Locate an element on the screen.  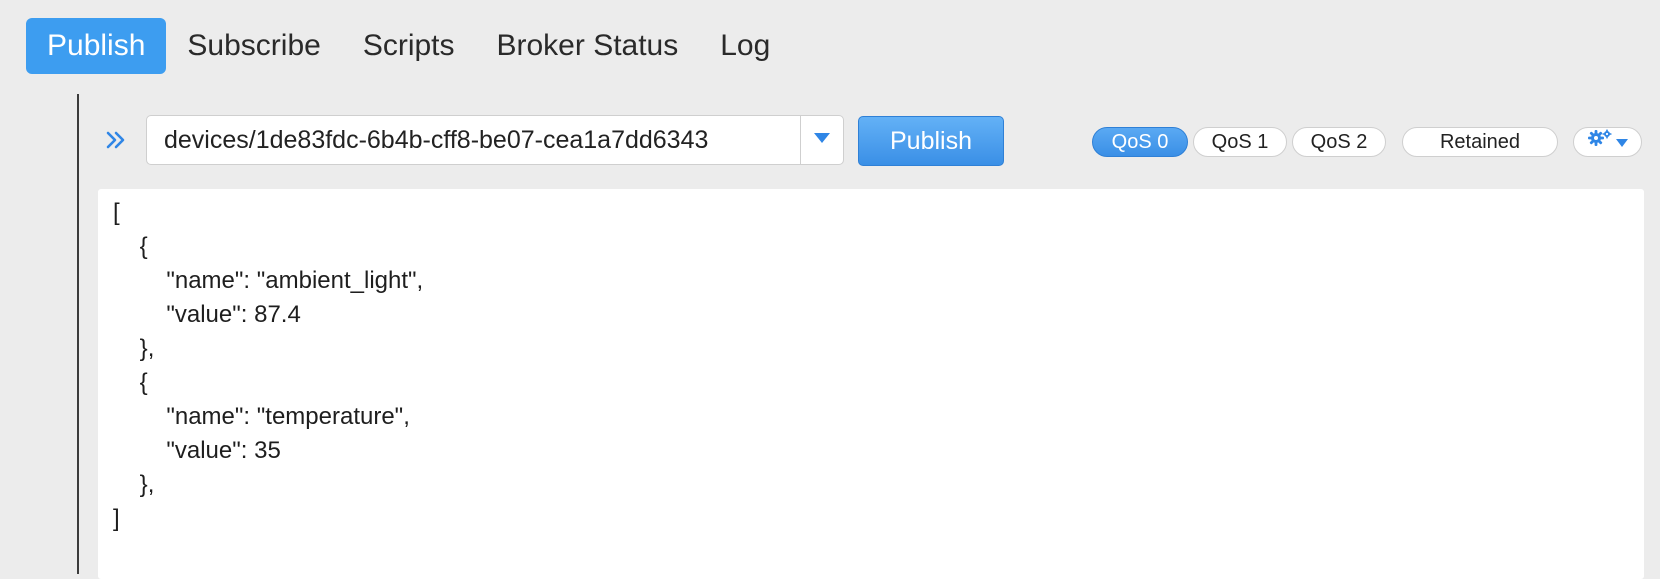
double-chevron-right-icon is located at coordinates (116, 140).